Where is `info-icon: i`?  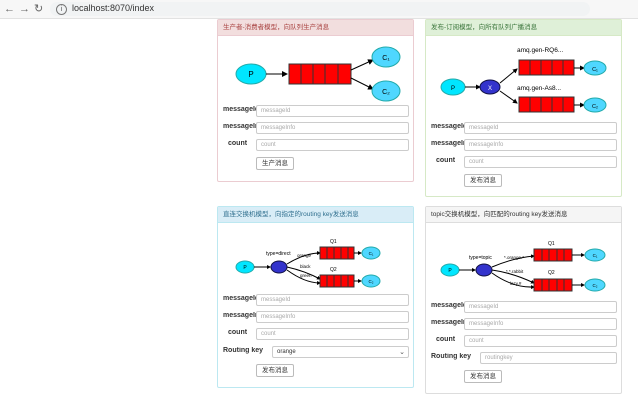
info-icon: i is located at coordinates (61, 9).